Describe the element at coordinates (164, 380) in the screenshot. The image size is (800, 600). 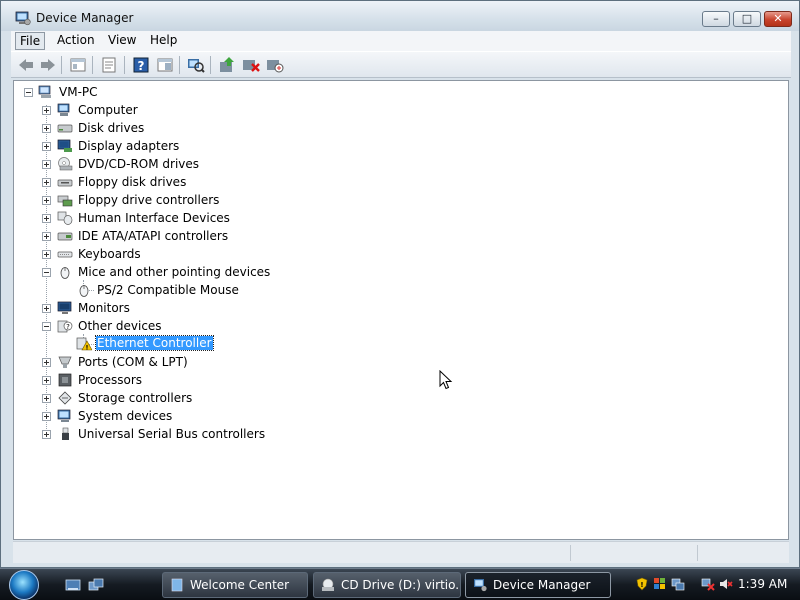
I see `tree-item-processors: Processors` at that location.